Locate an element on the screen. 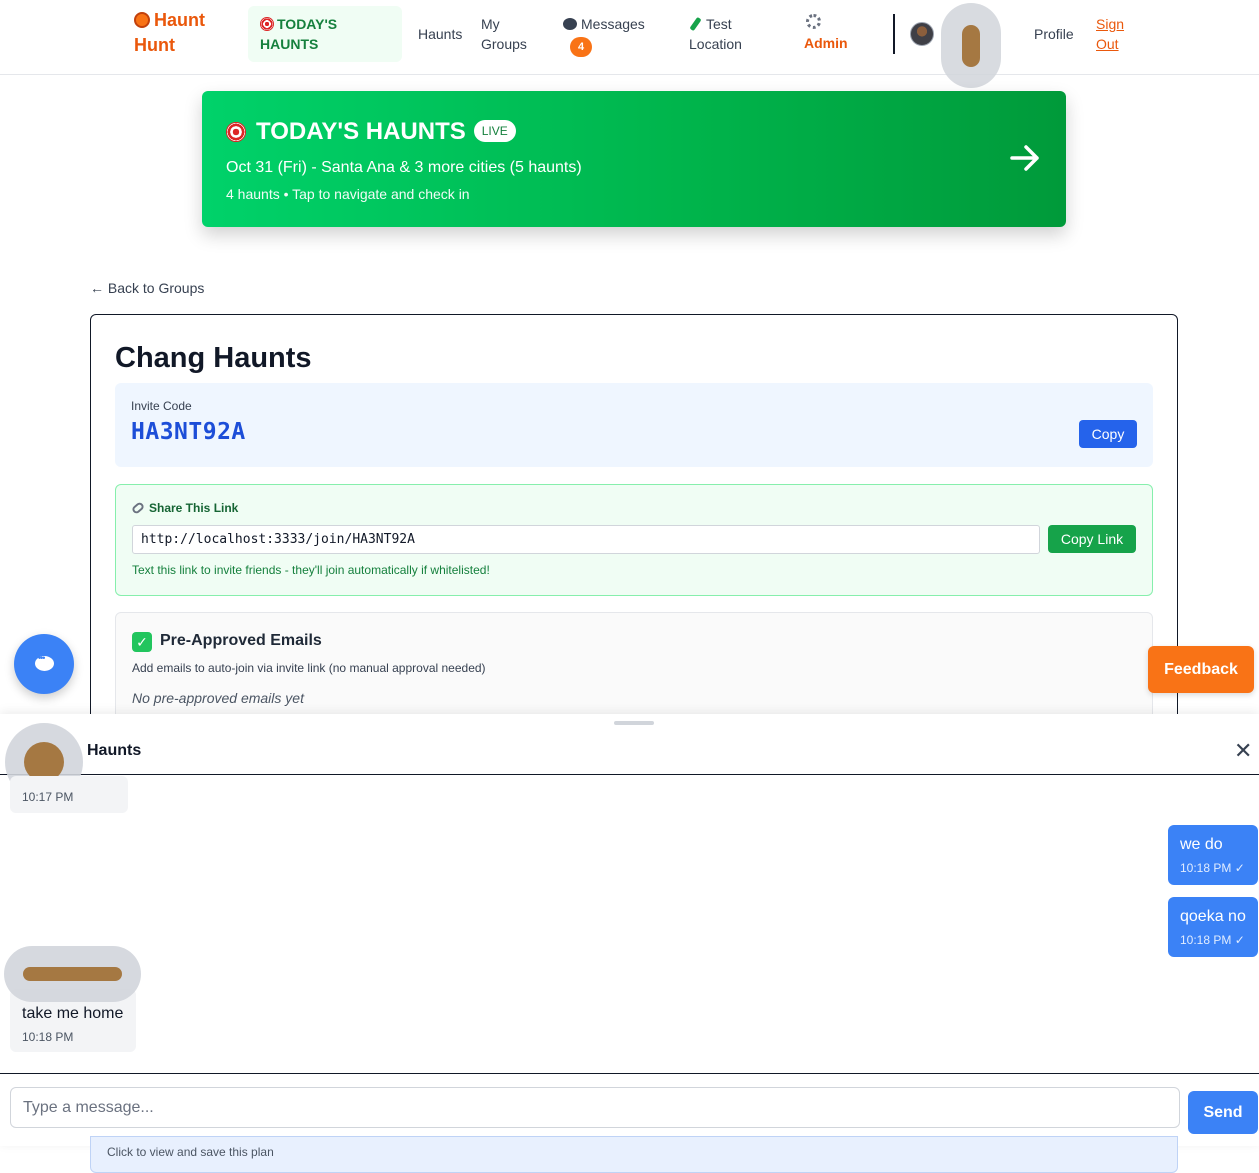 The width and height of the screenshot is (1259, 1173). messages-unread-badge: 4 is located at coordinates (581, 47).